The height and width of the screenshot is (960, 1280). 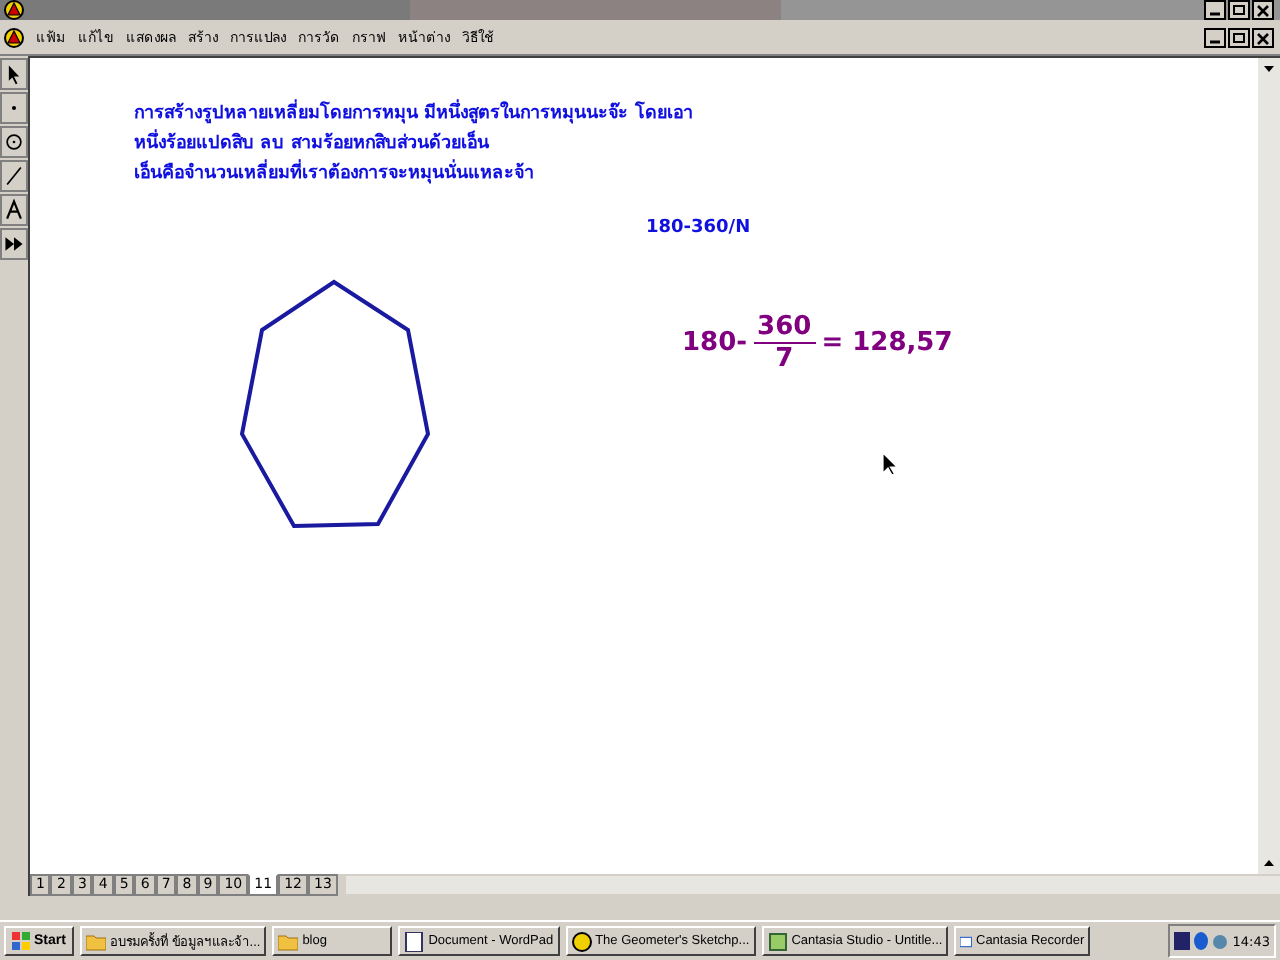 What do you see at coordinates (14, 142) in the screenshot?
I see `compass-tool-icon` at bounding box center [14, 142].